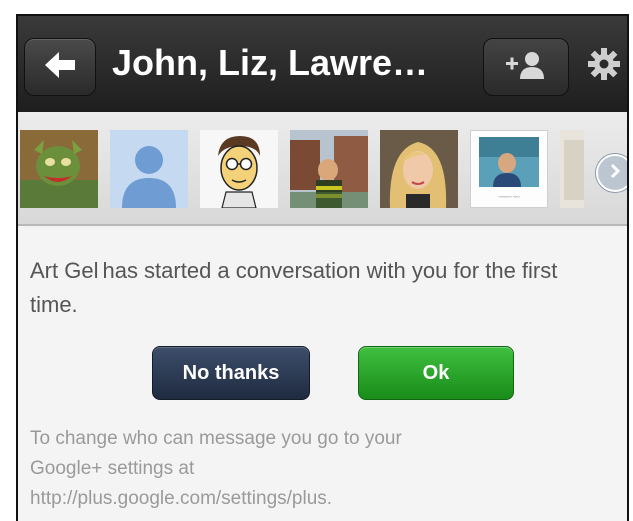  I want to click on settings-button, so click(600, 66).